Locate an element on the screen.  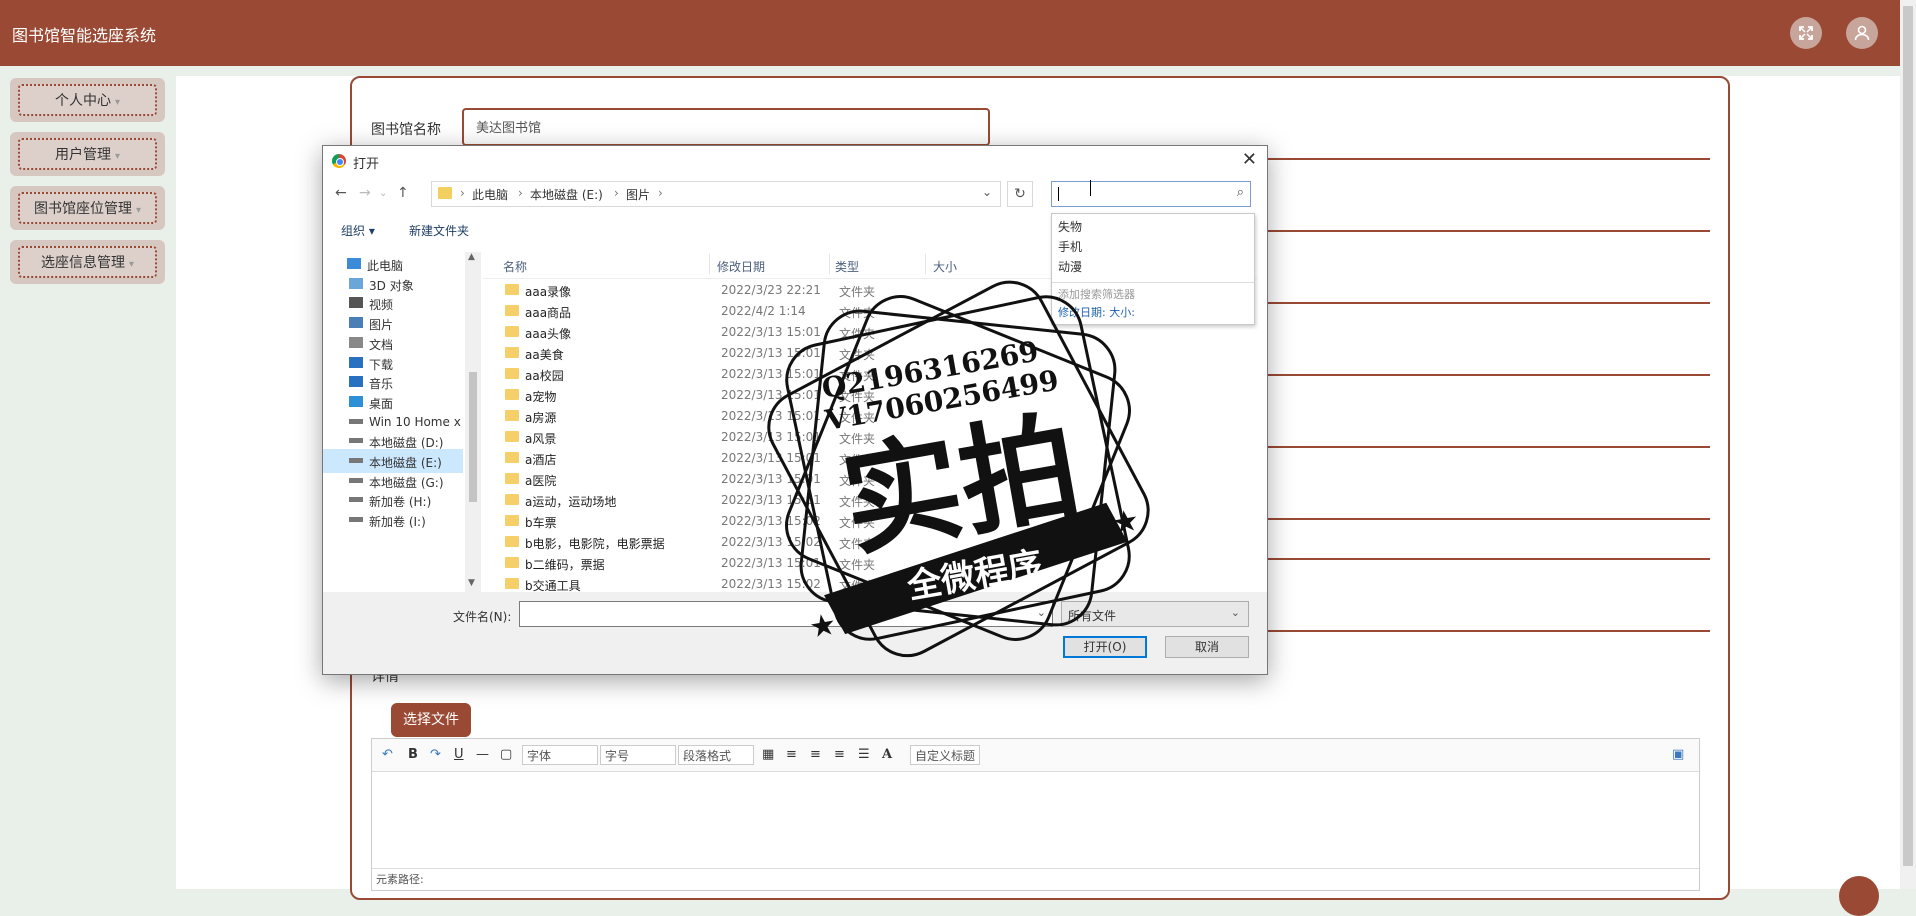
expand-icon is located at coordinates (1806, 33).